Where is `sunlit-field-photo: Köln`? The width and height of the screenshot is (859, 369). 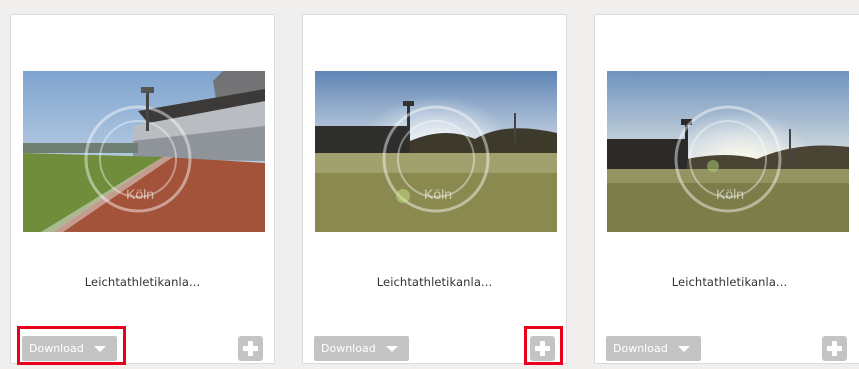
sunlit-field-photo: Köln is located at coordinates (728, 151).